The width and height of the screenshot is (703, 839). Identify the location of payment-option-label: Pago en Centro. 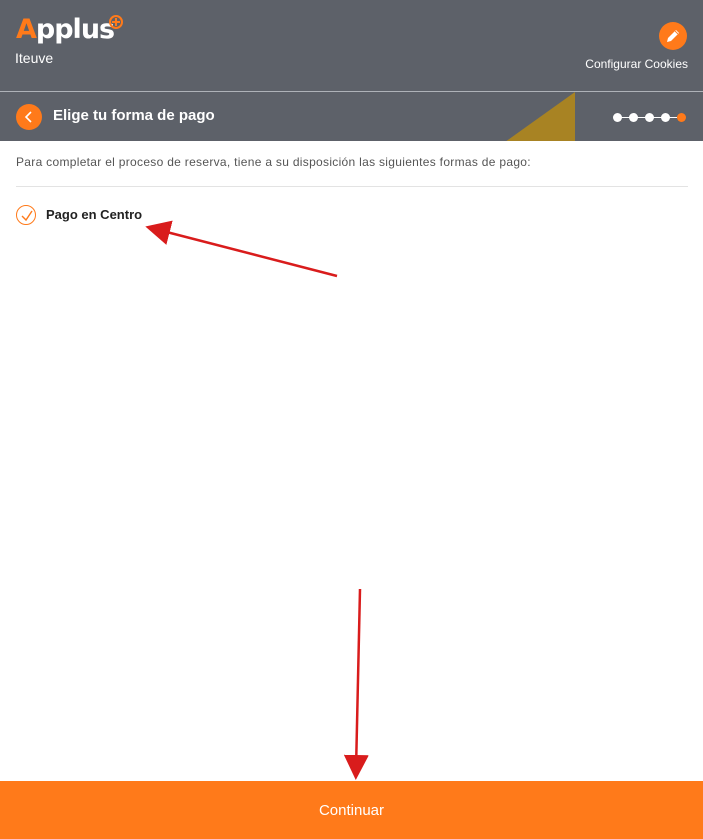
(94, 214).